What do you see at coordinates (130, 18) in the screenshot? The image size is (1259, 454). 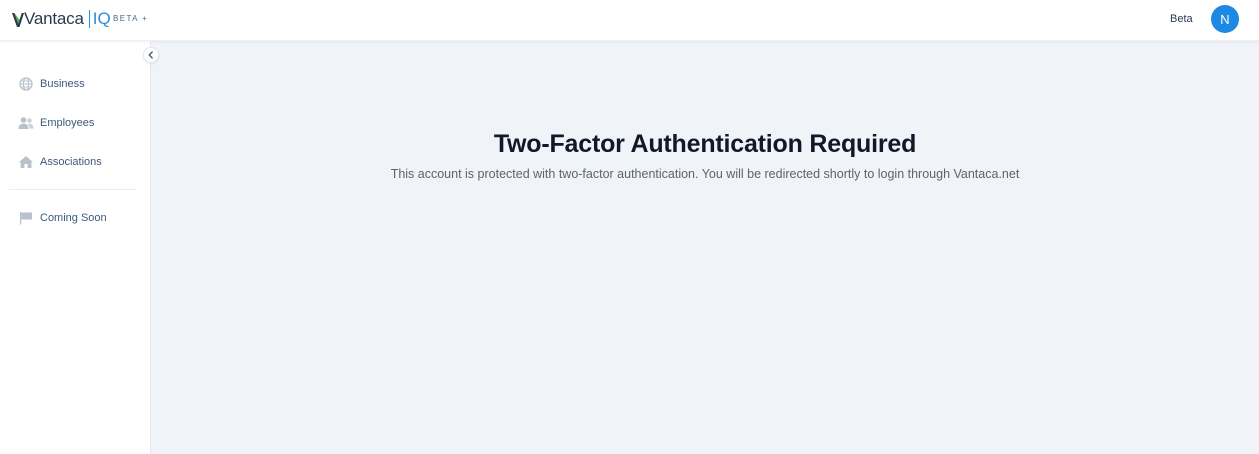 I see `beta-tag: BETA +` at bounding box center [130, 18].